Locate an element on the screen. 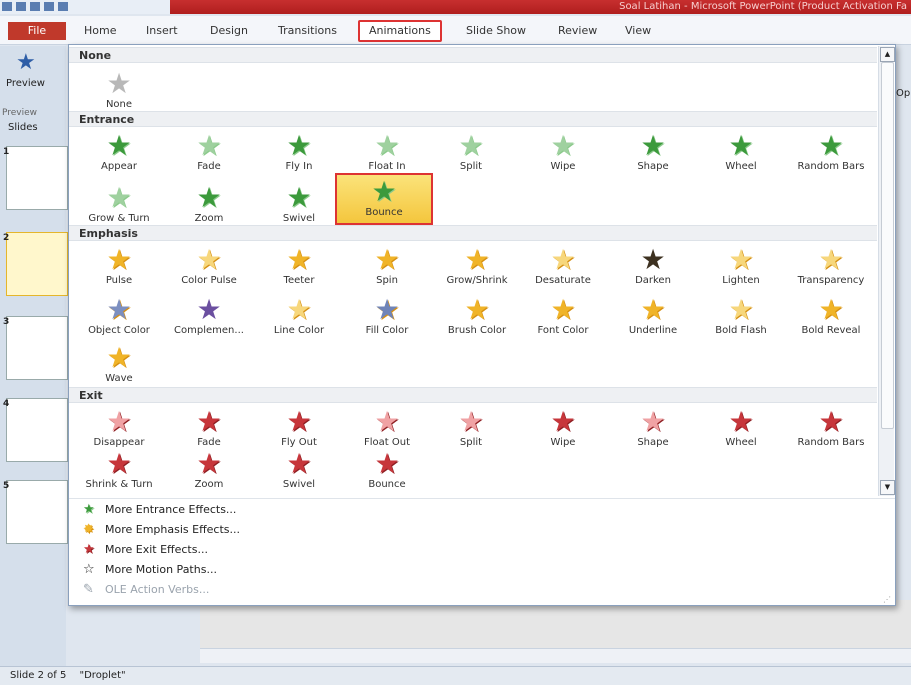  scroll-down-icon: ▼ is located at coordinates (887, 487).